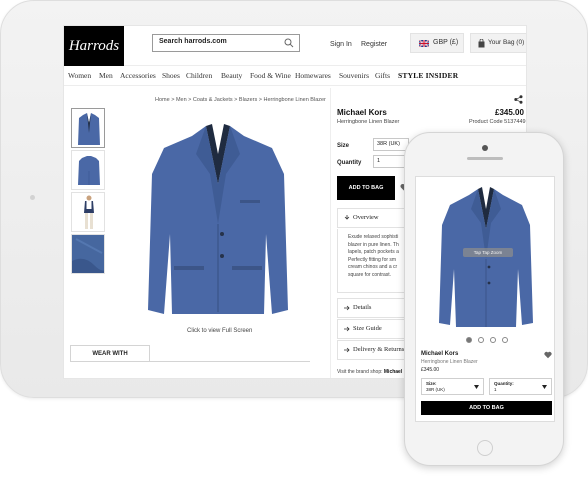 Image resolution: width=588 pixels, height=480 pixels. What do you see at coordinates (354, 75) in the screenshot?
I see `nav-item-souvenirs: Souvenirs` at bounding box center [354, 75].